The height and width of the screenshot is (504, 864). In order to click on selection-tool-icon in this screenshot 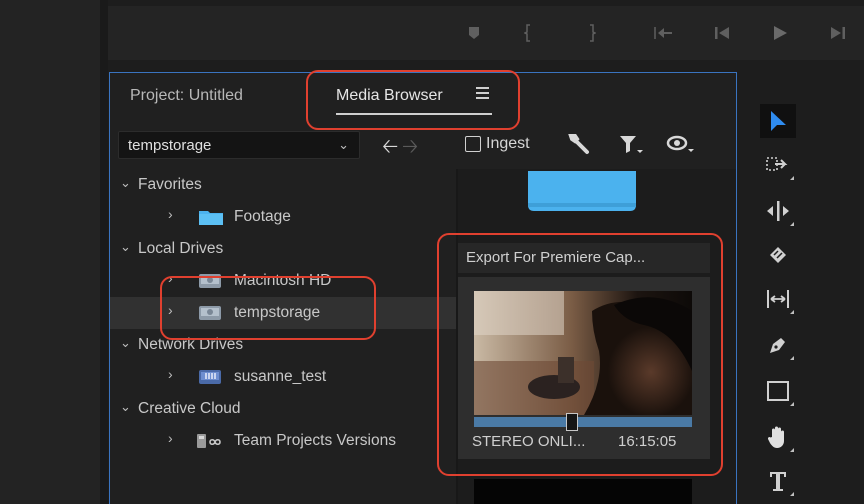, I will do `click(778, 121)`.